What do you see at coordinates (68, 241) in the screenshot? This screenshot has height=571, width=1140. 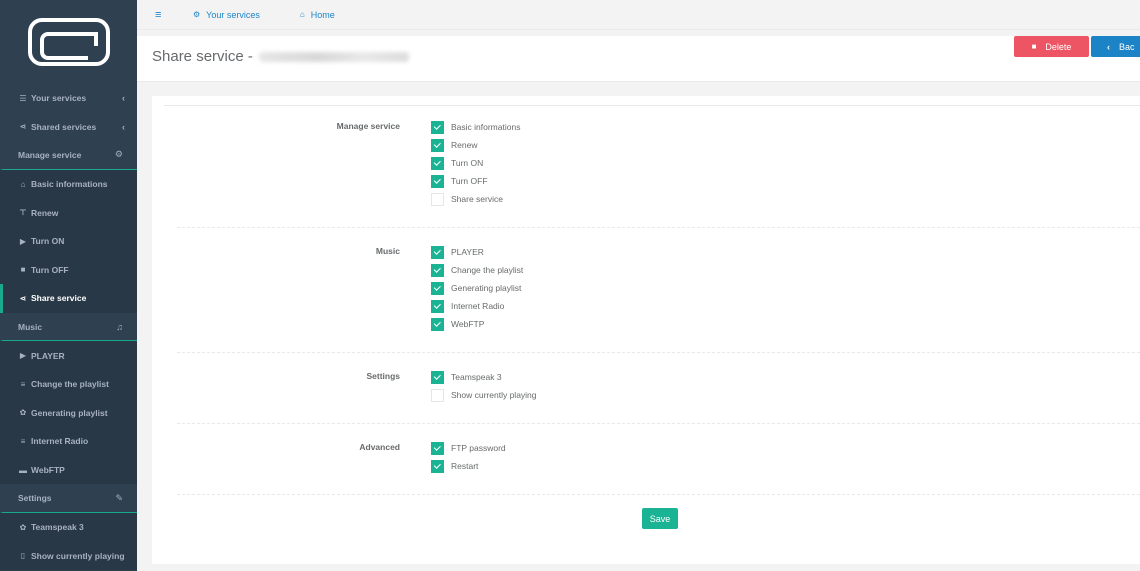 I see `sidebar-item-turn-on: ▶ Turn ON` at bounding box center [68, 241].